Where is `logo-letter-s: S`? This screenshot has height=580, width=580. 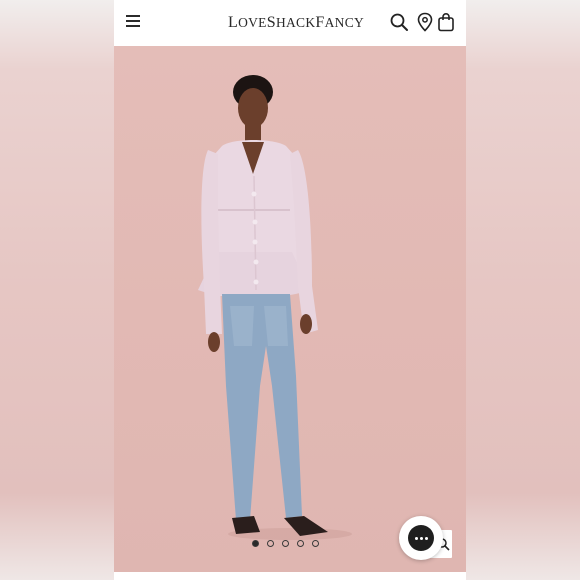
logo-letter-s: S is located at coordinates (271, 22).